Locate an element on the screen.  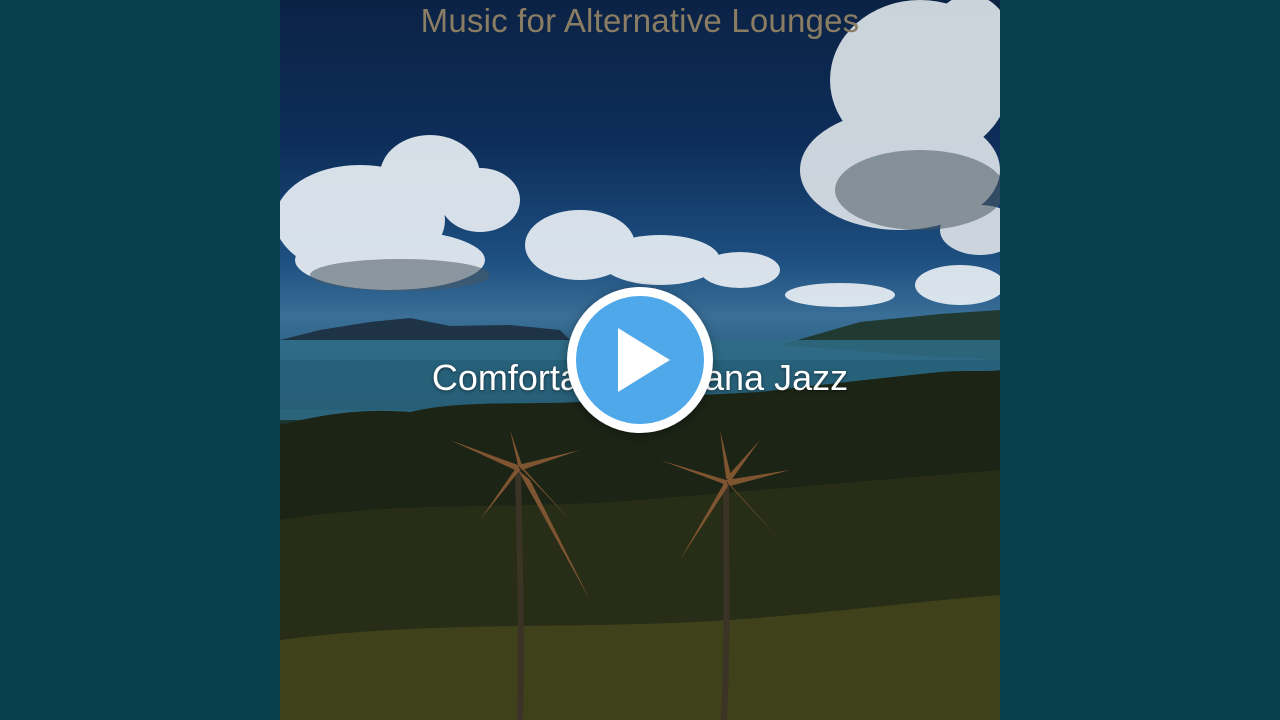
play-button-circle is located at coordinates (640, 360).